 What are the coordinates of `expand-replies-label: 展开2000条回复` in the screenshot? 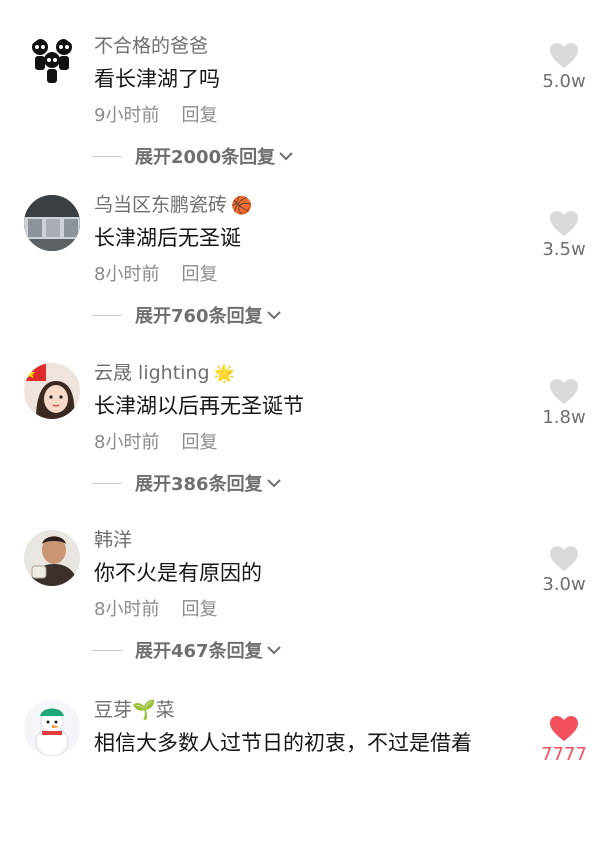 It's located at (205, 157).